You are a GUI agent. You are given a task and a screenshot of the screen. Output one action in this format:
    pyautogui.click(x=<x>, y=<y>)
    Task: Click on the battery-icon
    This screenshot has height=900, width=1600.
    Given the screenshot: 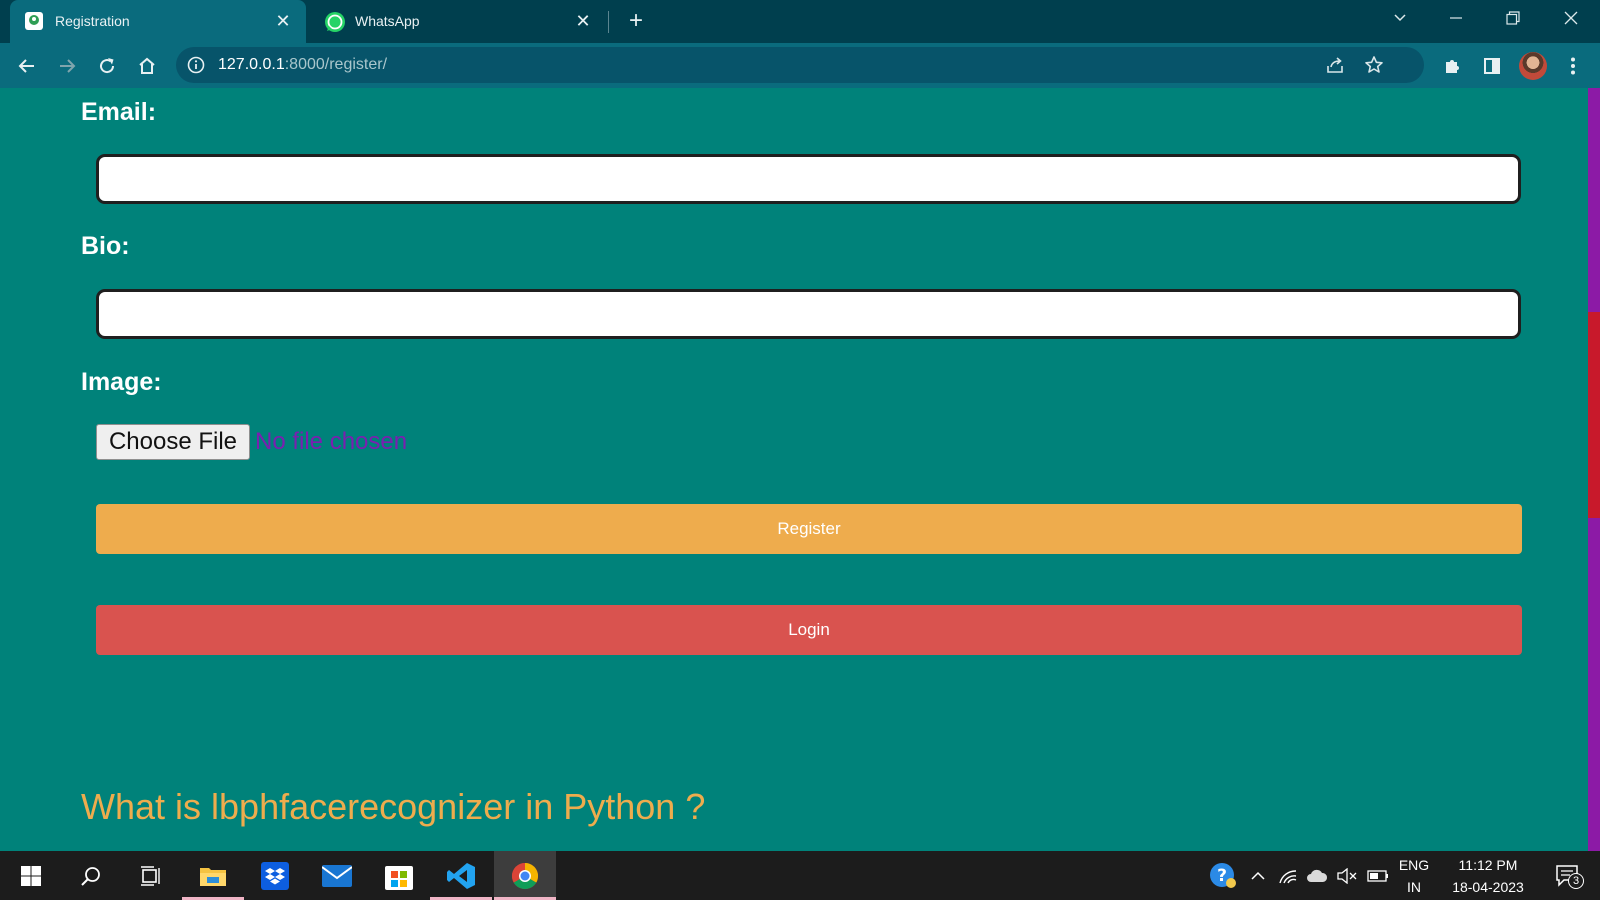 What is the action you would take?
    pyautogui.click(x=1378, y=875)
    